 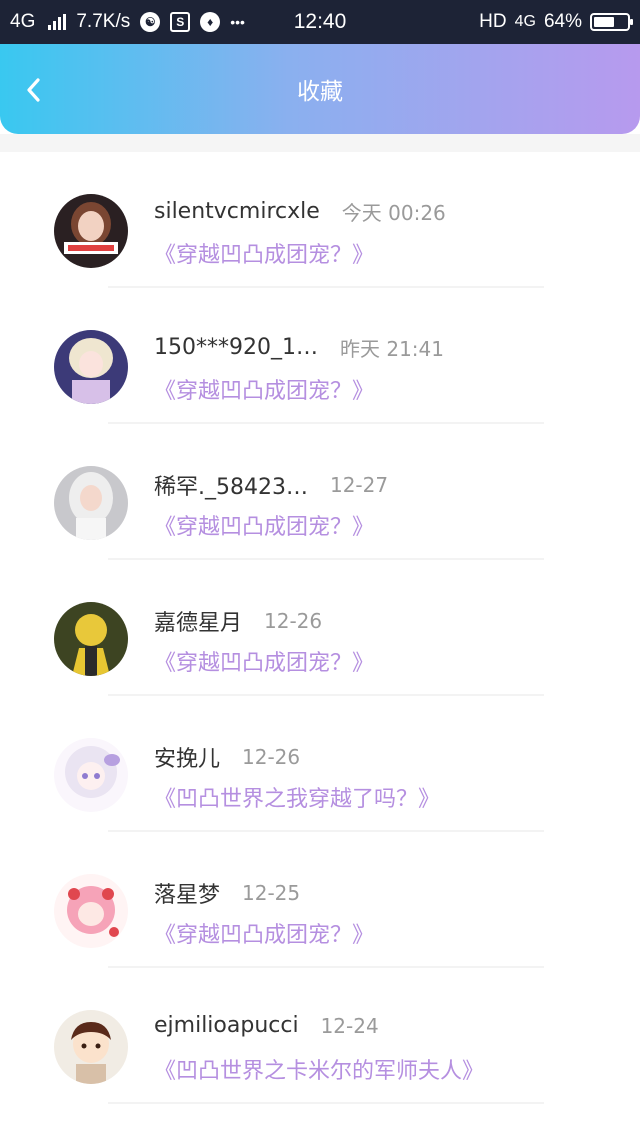 I want to click on name-line: 稀罕._58423… 12-27, so click(x=271, y=485).